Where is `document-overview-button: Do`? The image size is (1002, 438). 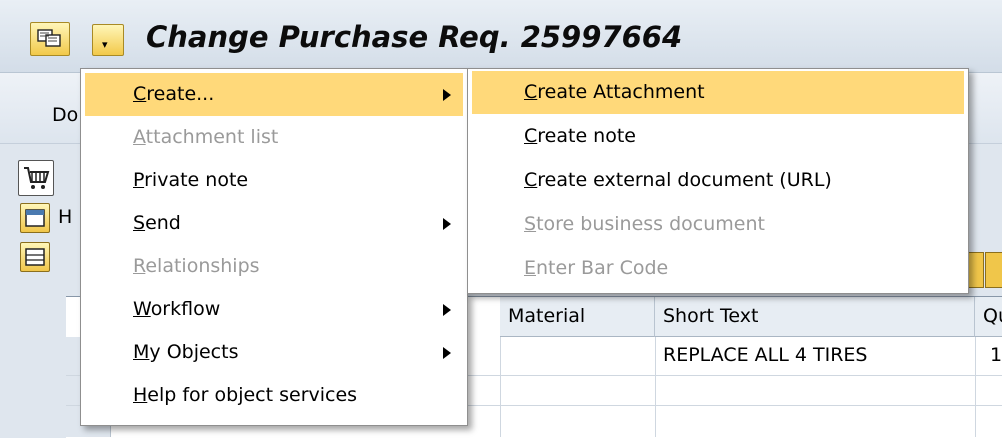
document-overview-button: Do is located at coordinates (65, 115).